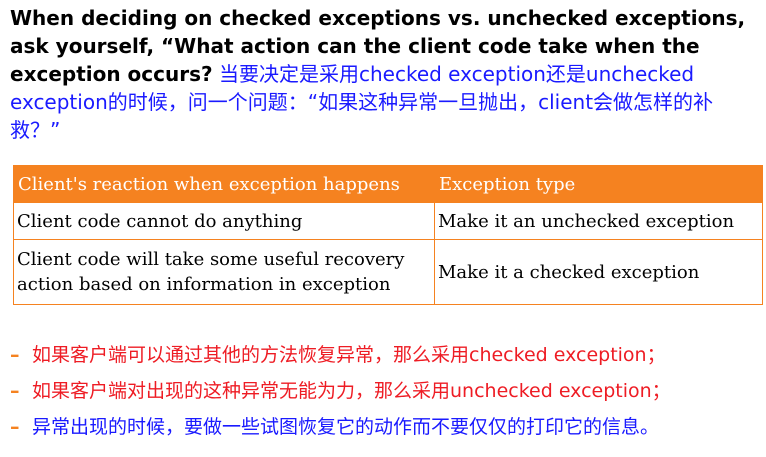 The image size is (766, 457). What do you see at coordinates (598, 184) in the screenshot?
I see `header-exception-type: Exception type` at bounding box center [598, 184].